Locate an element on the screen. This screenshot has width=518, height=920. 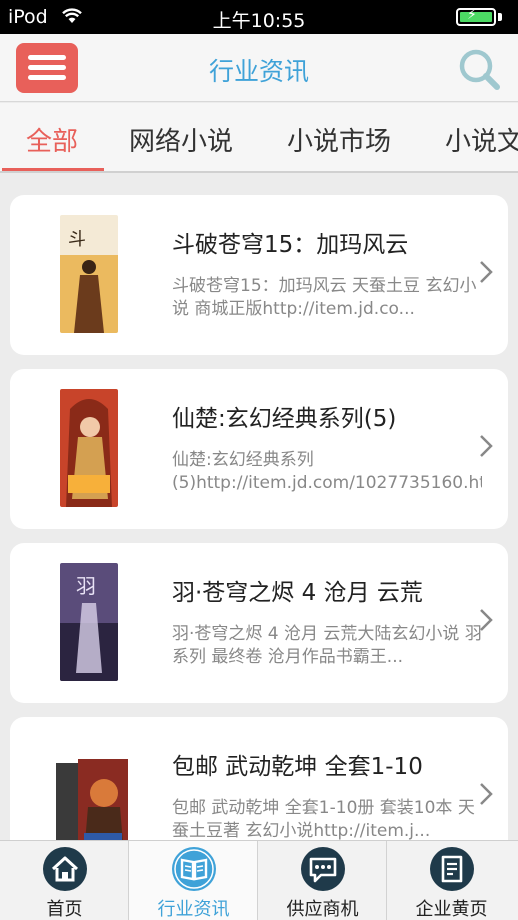
svg-text: 斗 is located at coordinates (77, 239).